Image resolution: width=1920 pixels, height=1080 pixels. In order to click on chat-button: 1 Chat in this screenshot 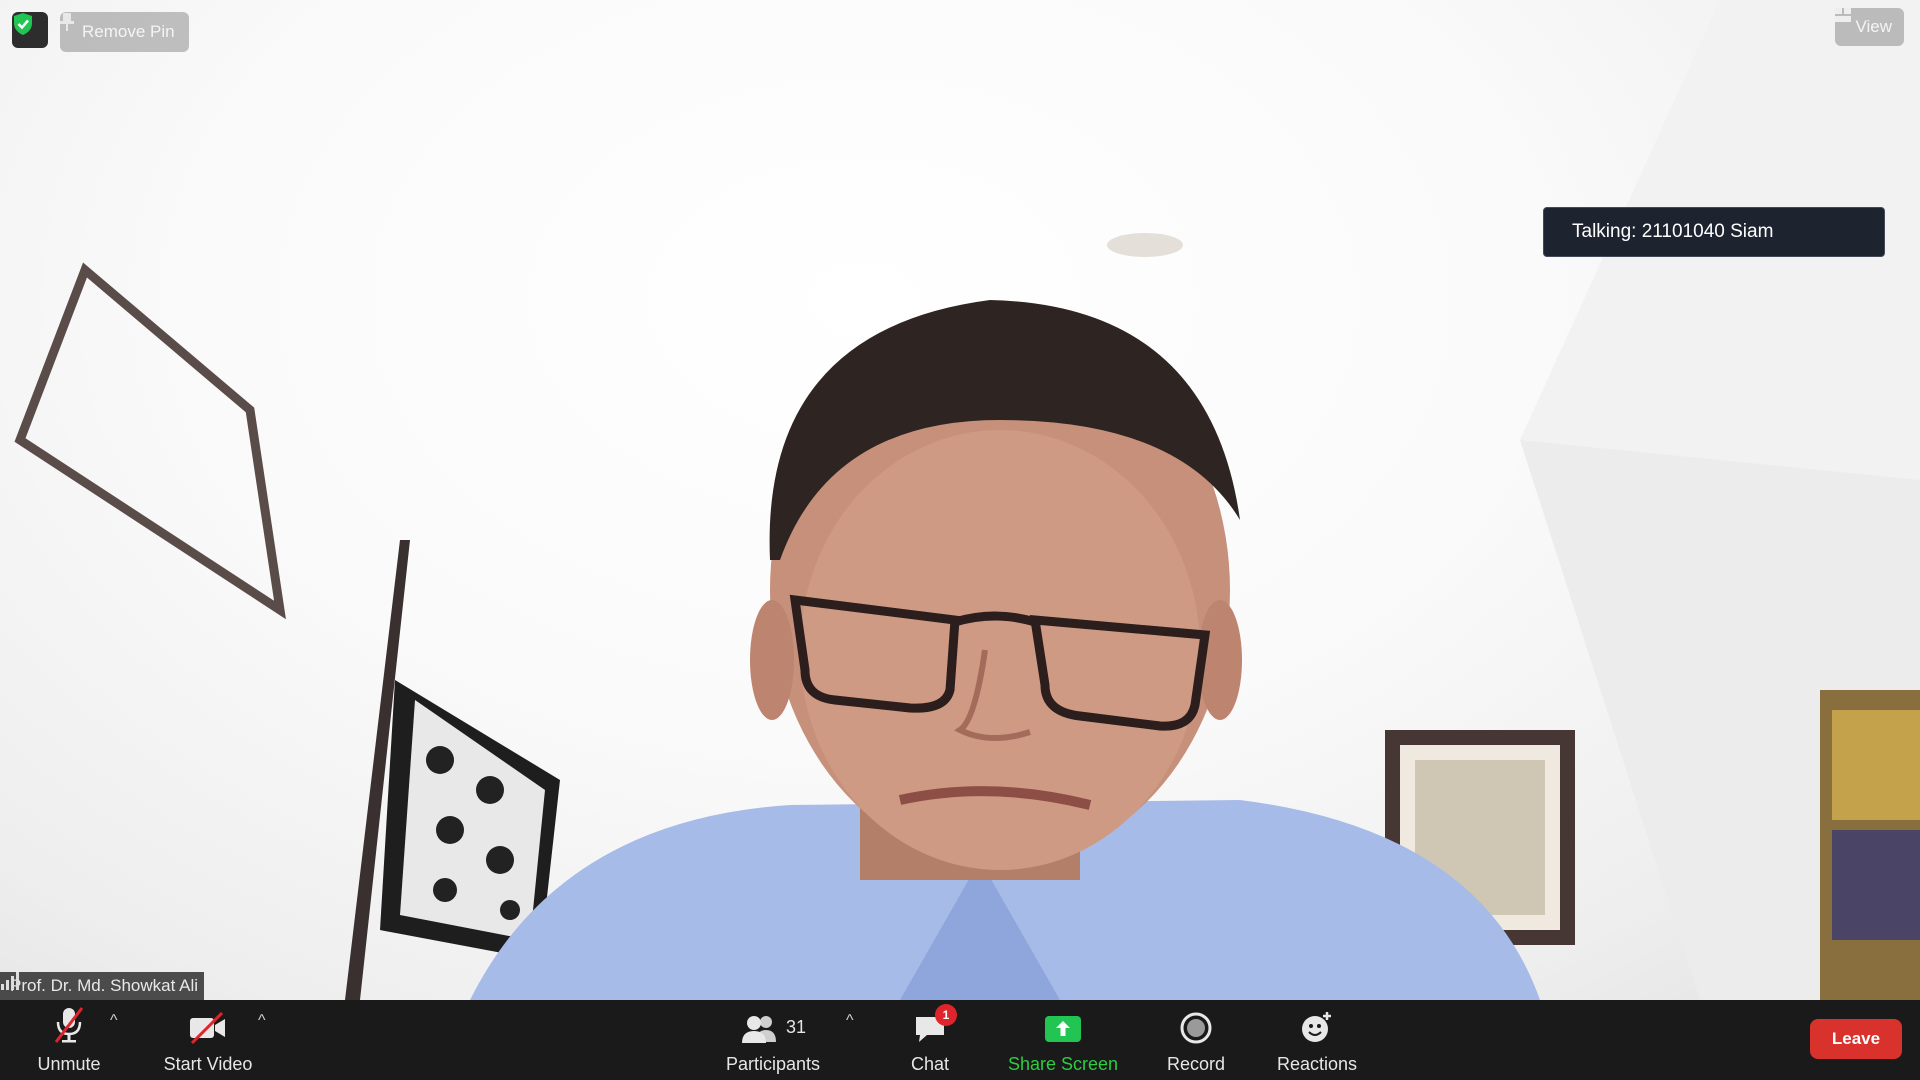, I will do `click(930, 1040)`.